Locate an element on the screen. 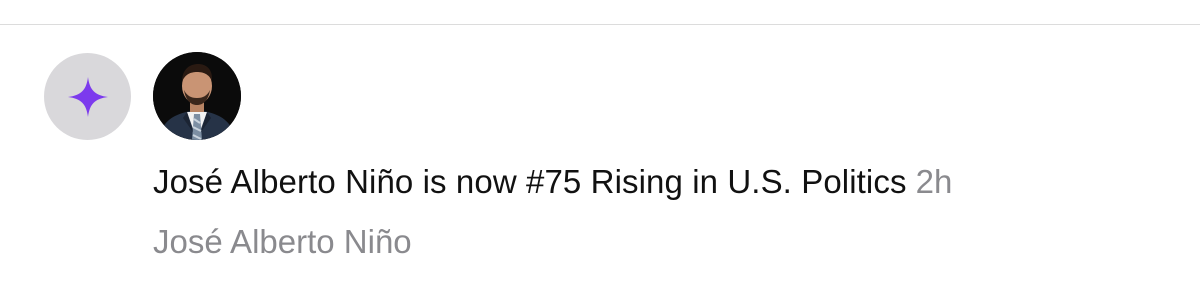  notification-subtext: José Alberto Niño is located at coordinates (282, 241).